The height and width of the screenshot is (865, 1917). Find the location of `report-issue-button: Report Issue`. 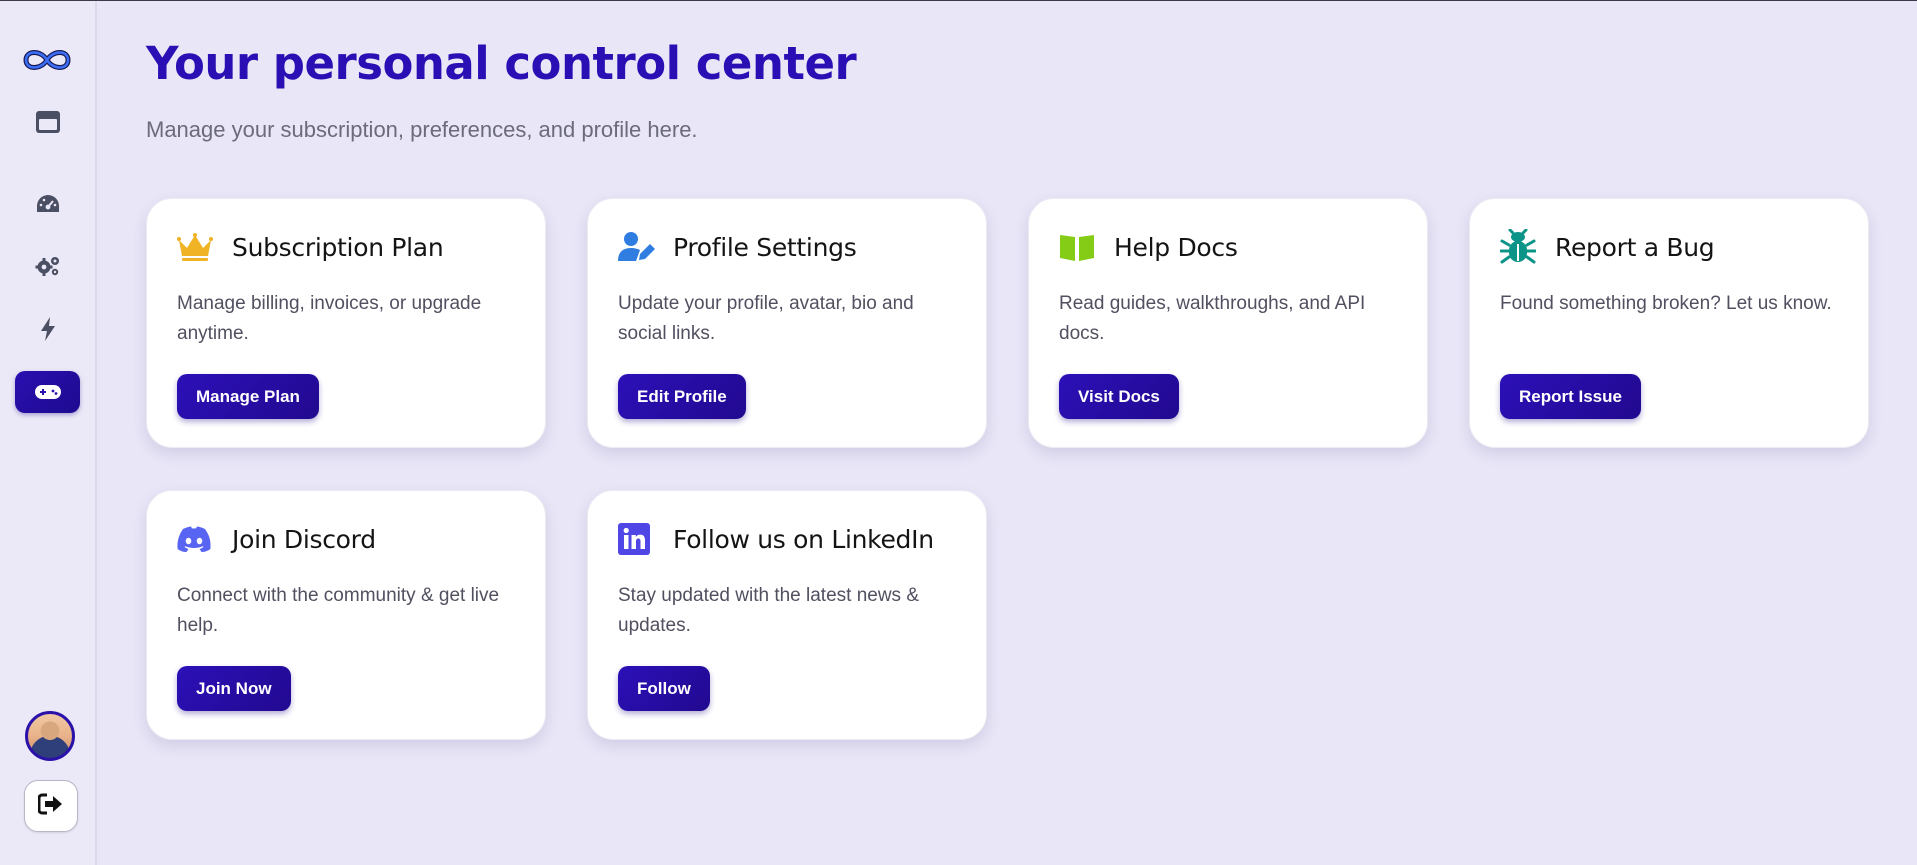

report-issue-button: Report Issue is located at coordinates (1570, 396).